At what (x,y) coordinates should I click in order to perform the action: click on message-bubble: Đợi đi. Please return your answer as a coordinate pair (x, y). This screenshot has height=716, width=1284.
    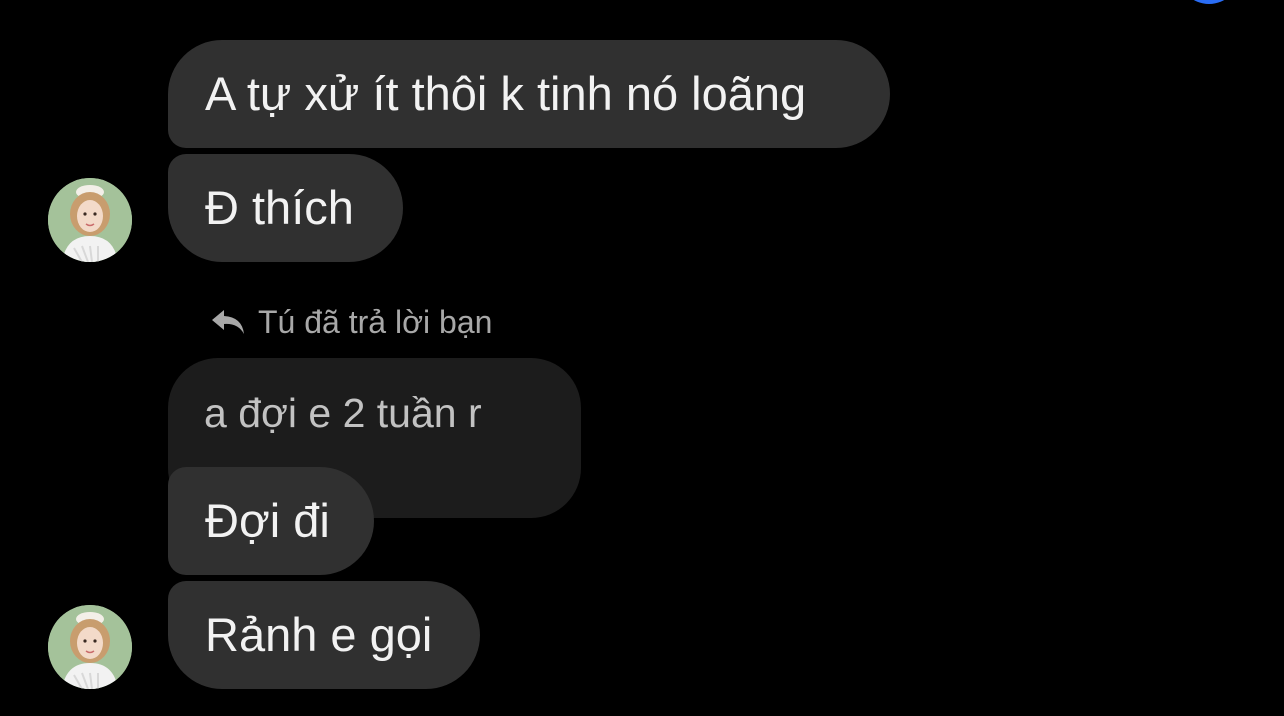
    Looking at the image, I should click on (271, 521).